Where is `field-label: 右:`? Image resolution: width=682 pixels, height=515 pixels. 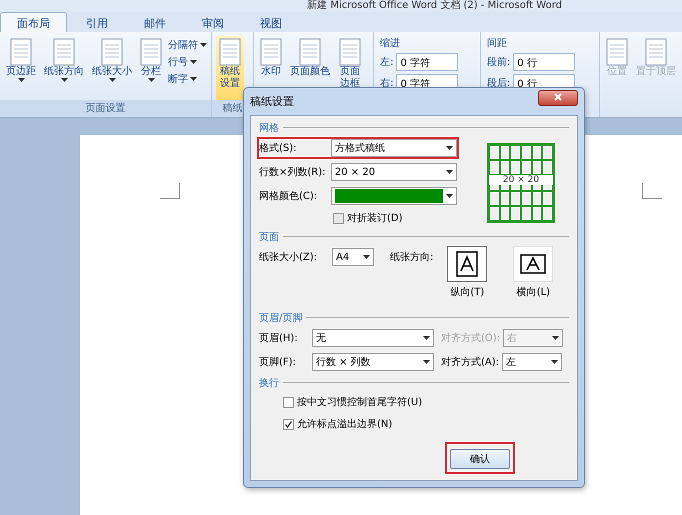 field-label: 右: is located at coordinates (387, 83).